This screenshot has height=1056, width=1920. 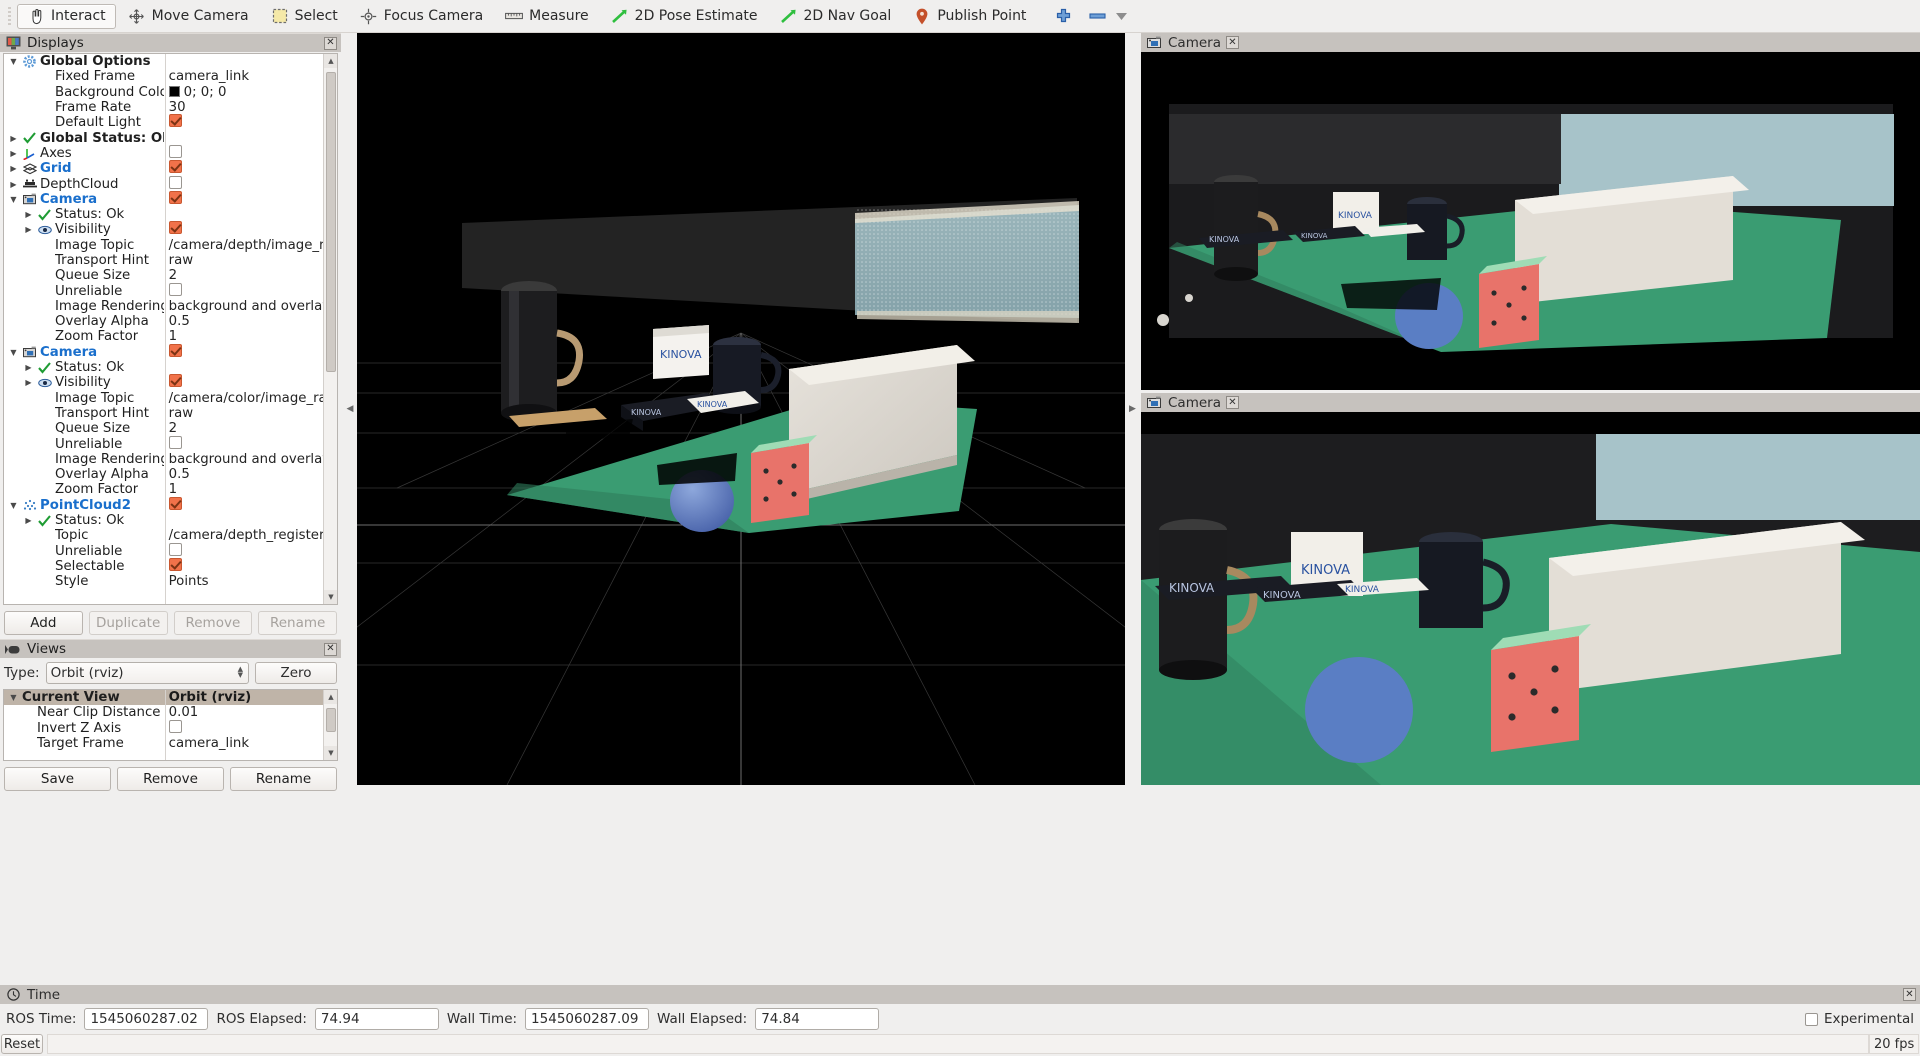 I want to click on right-splitter-handle: ▶, so click(x=1132, y=409).